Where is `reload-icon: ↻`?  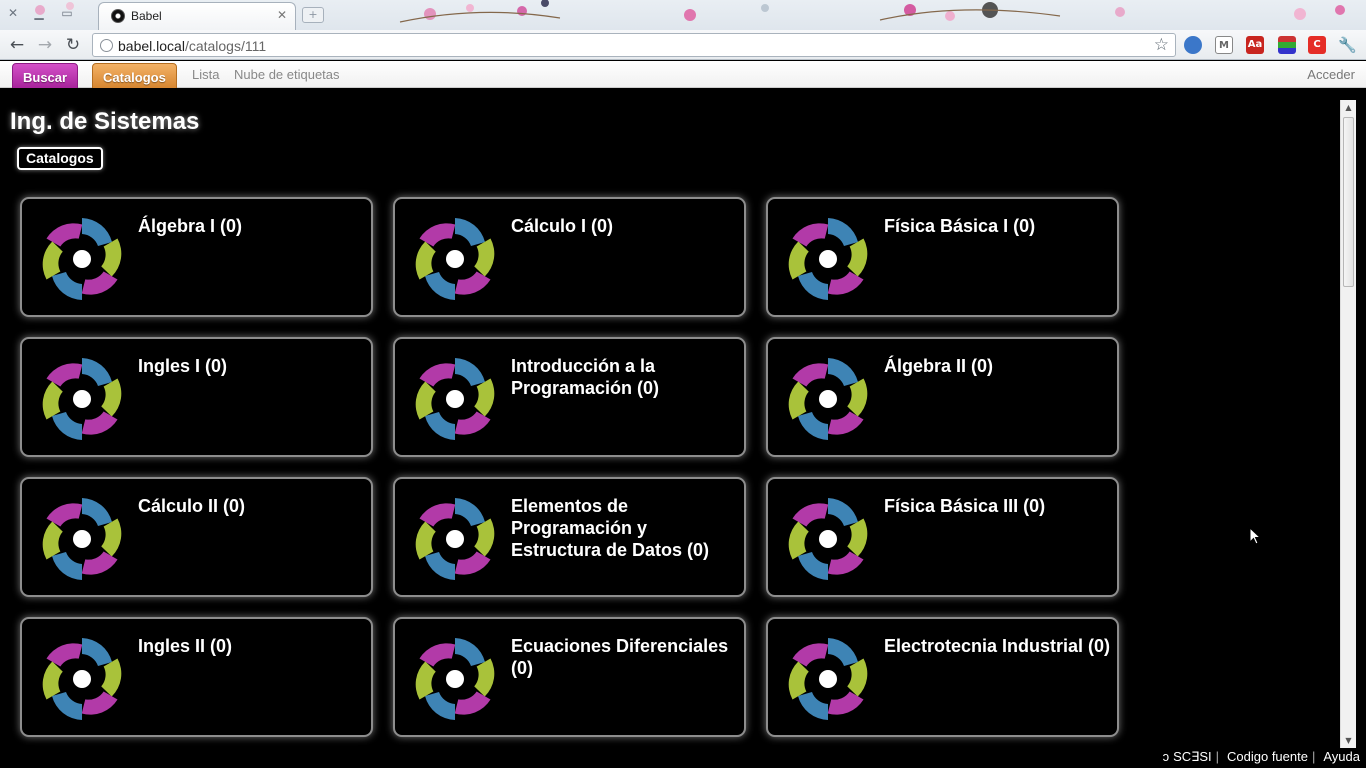
reload-icon: ↻ is located at coordinates (73, 45).